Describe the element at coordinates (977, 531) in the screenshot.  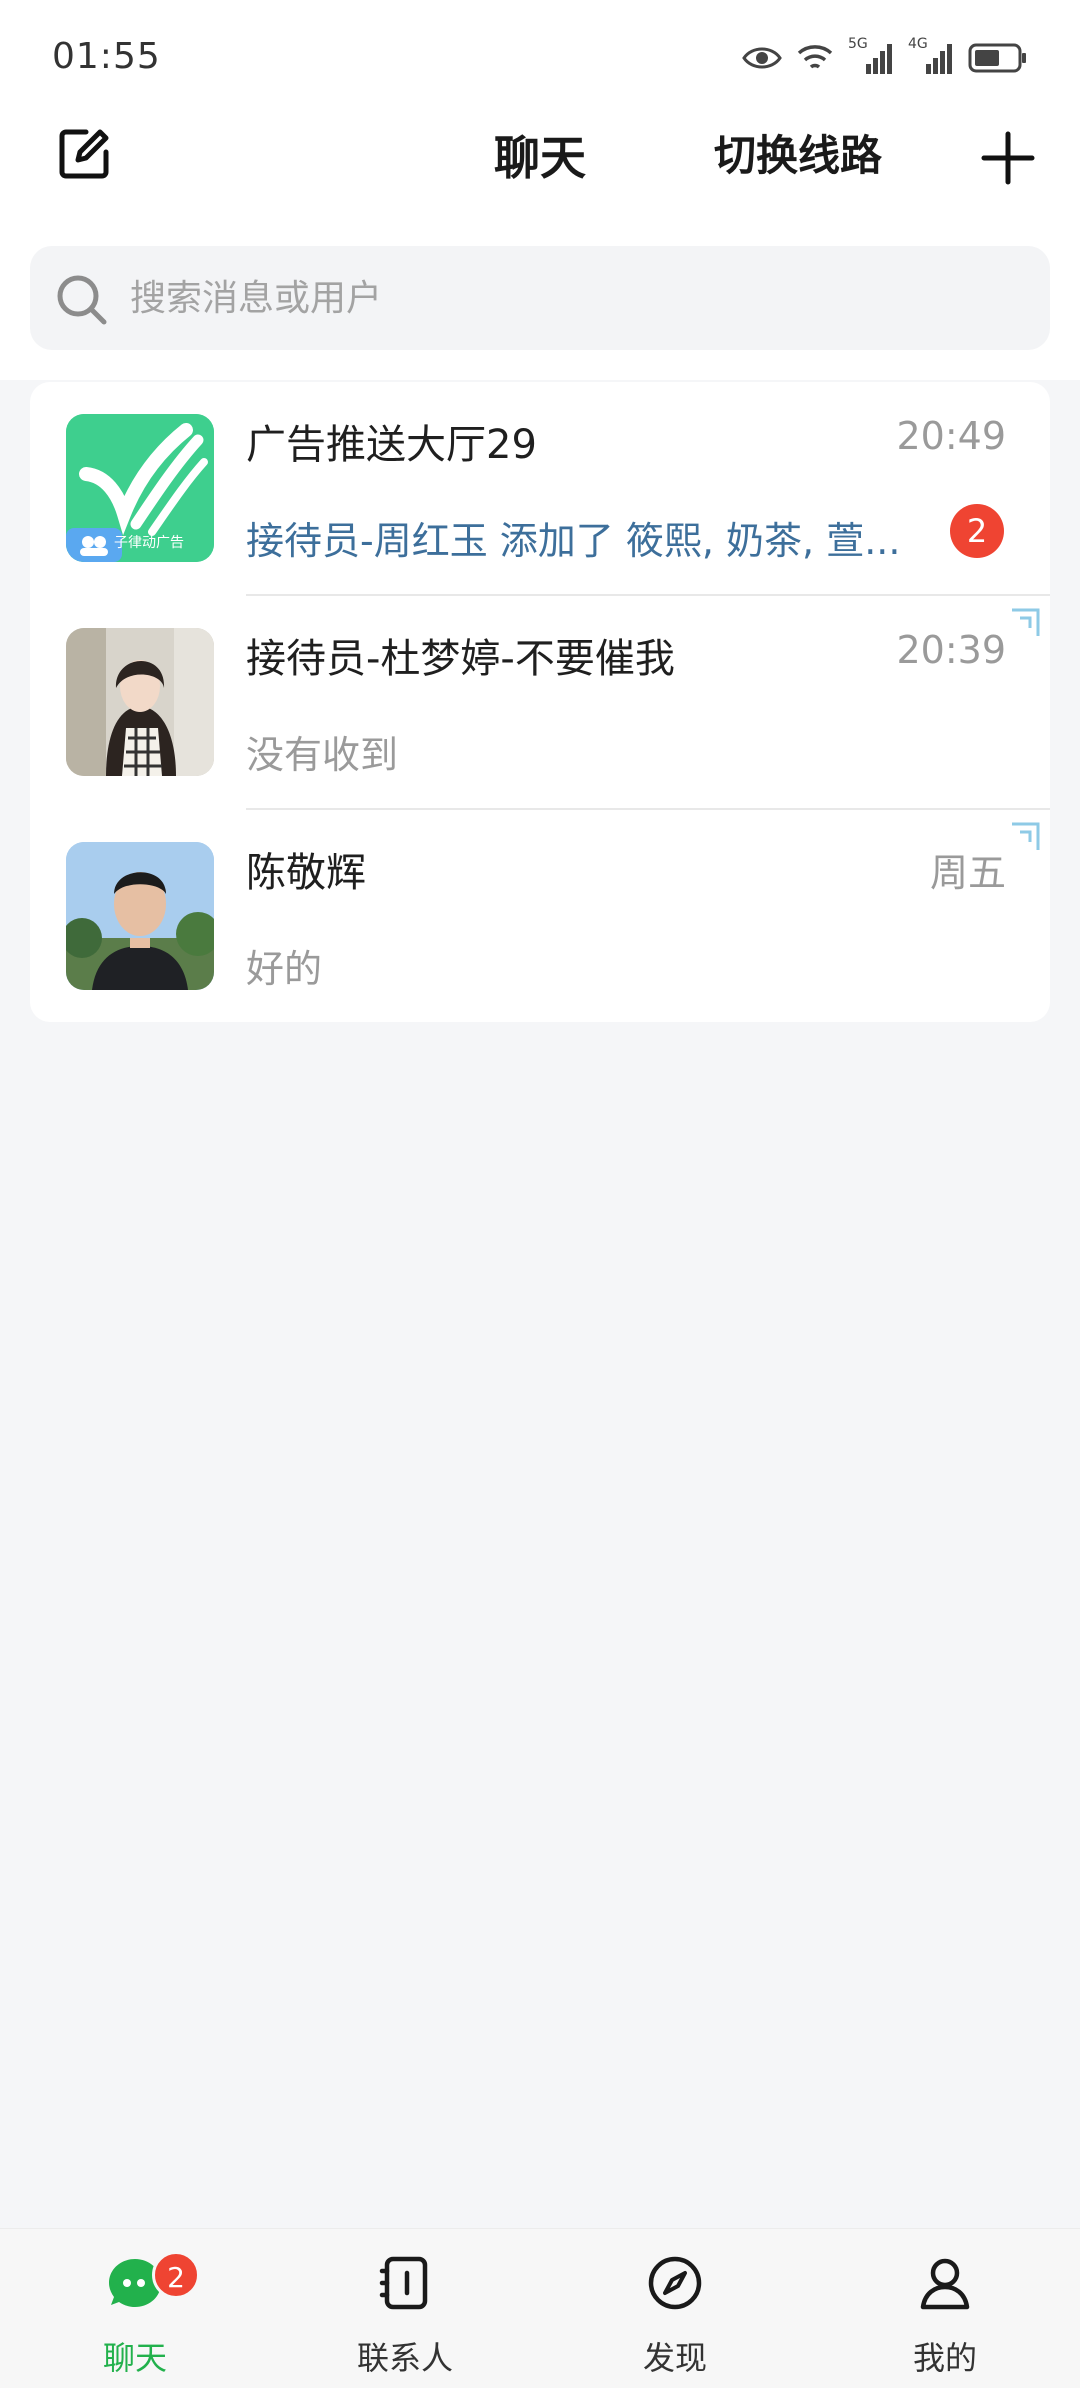
I see `unread-badge: 2` at that location.